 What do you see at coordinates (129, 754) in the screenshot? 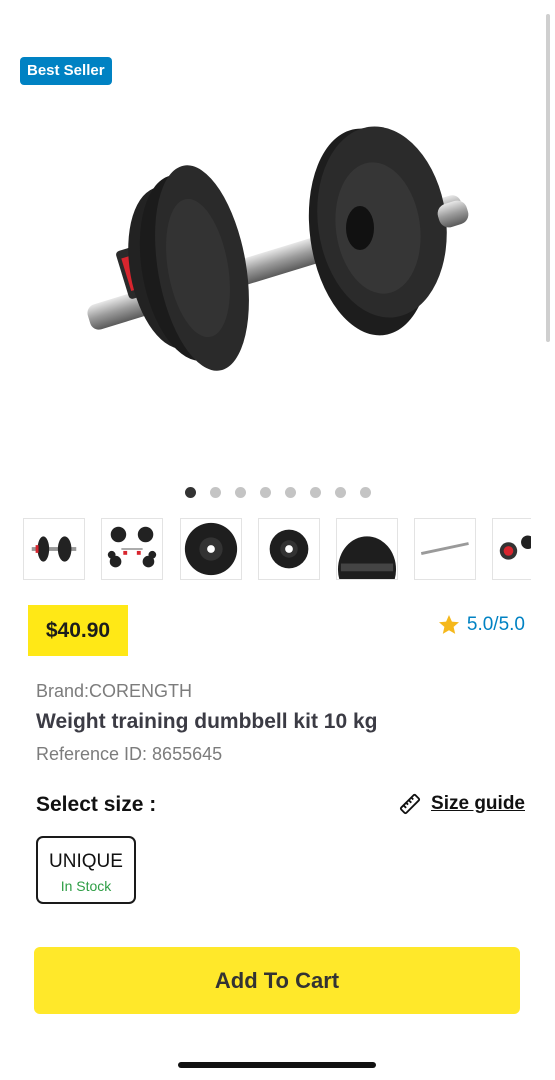
I see `product-reference-id: Reference ID: 8655645` at bounding box center [129, 754].